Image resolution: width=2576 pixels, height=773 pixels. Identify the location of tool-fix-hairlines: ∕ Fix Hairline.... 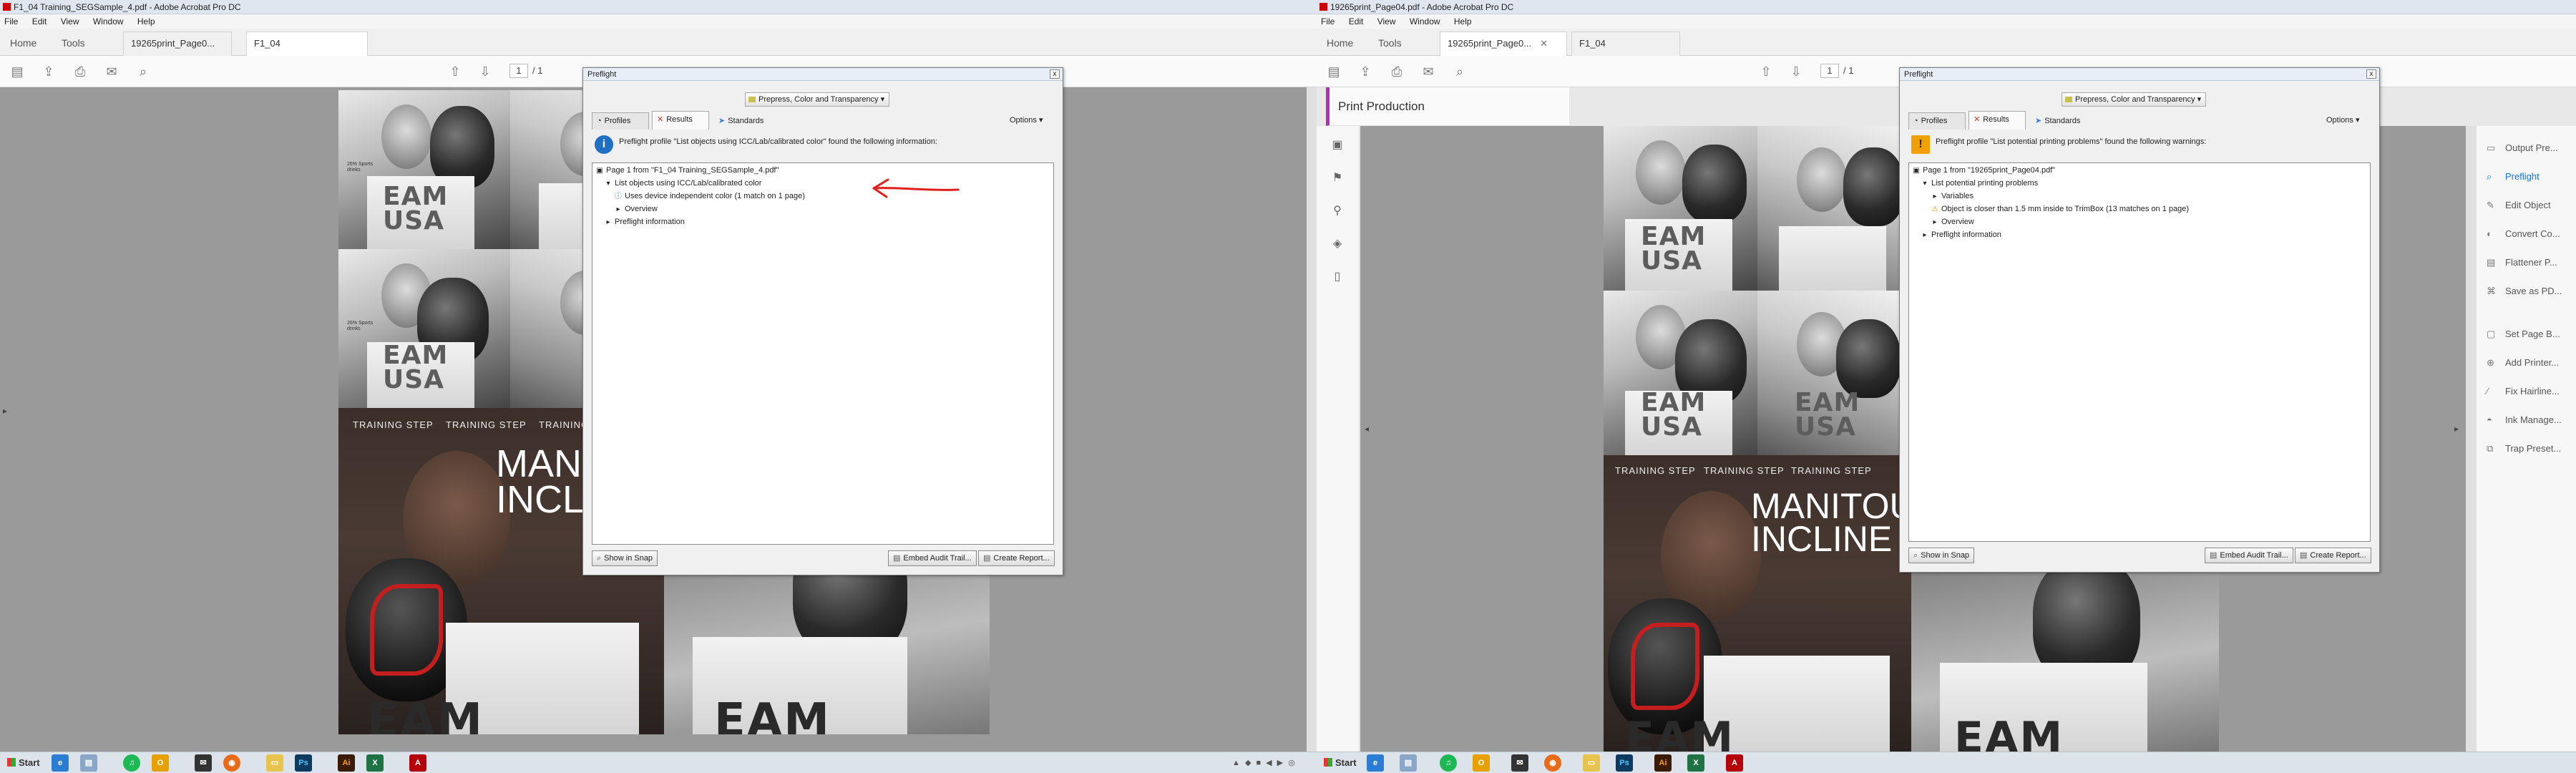
(2523, 392).